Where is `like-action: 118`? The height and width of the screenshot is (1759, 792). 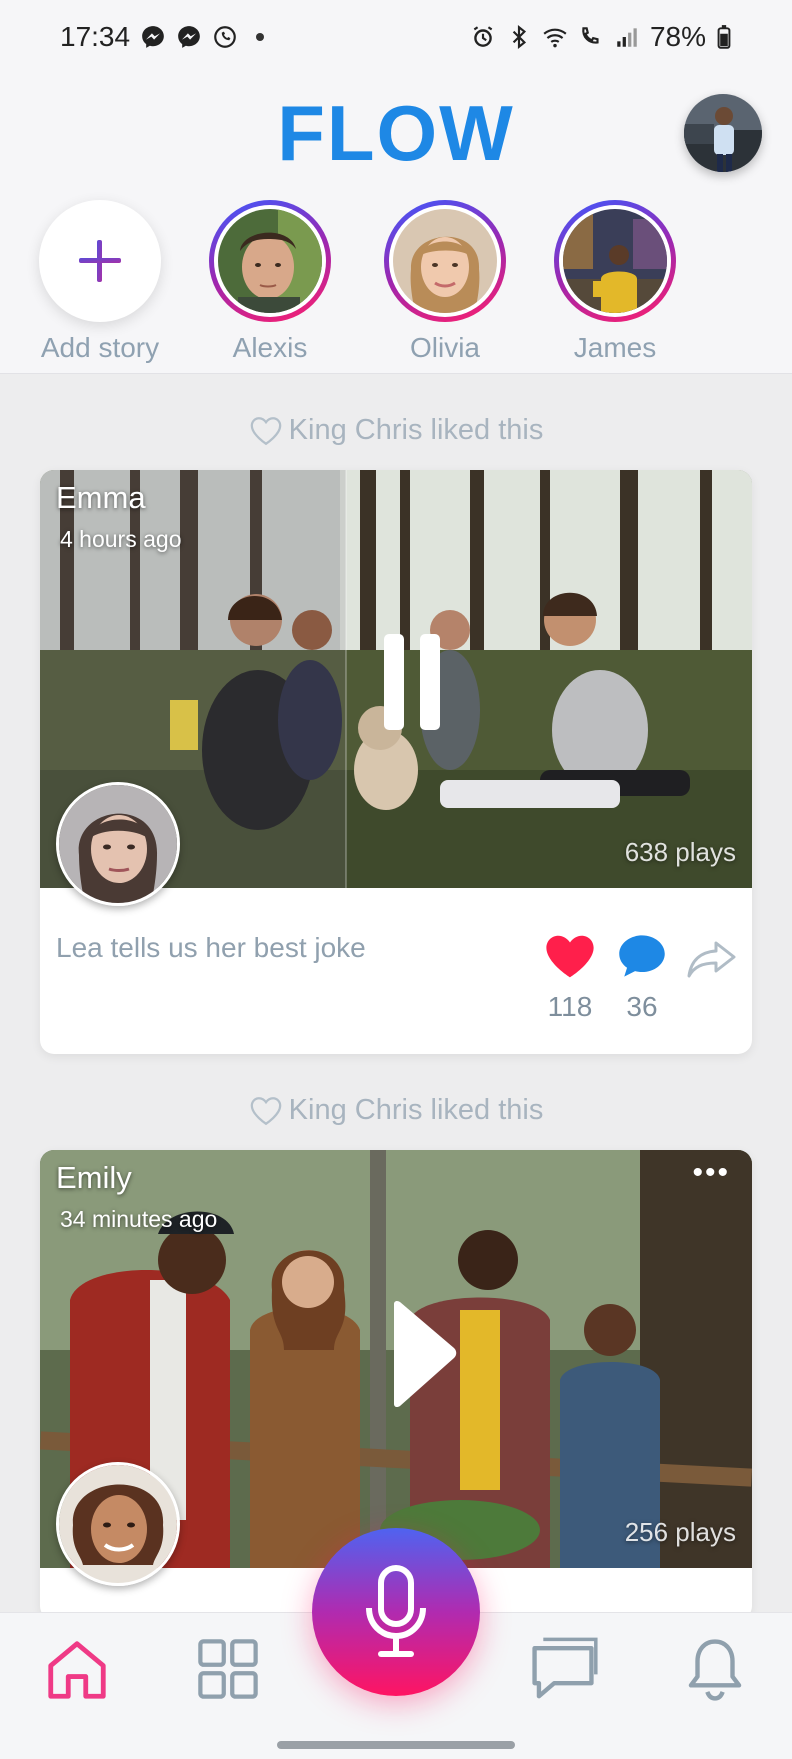
like-action: 118 is located at coordinates (570, 977).